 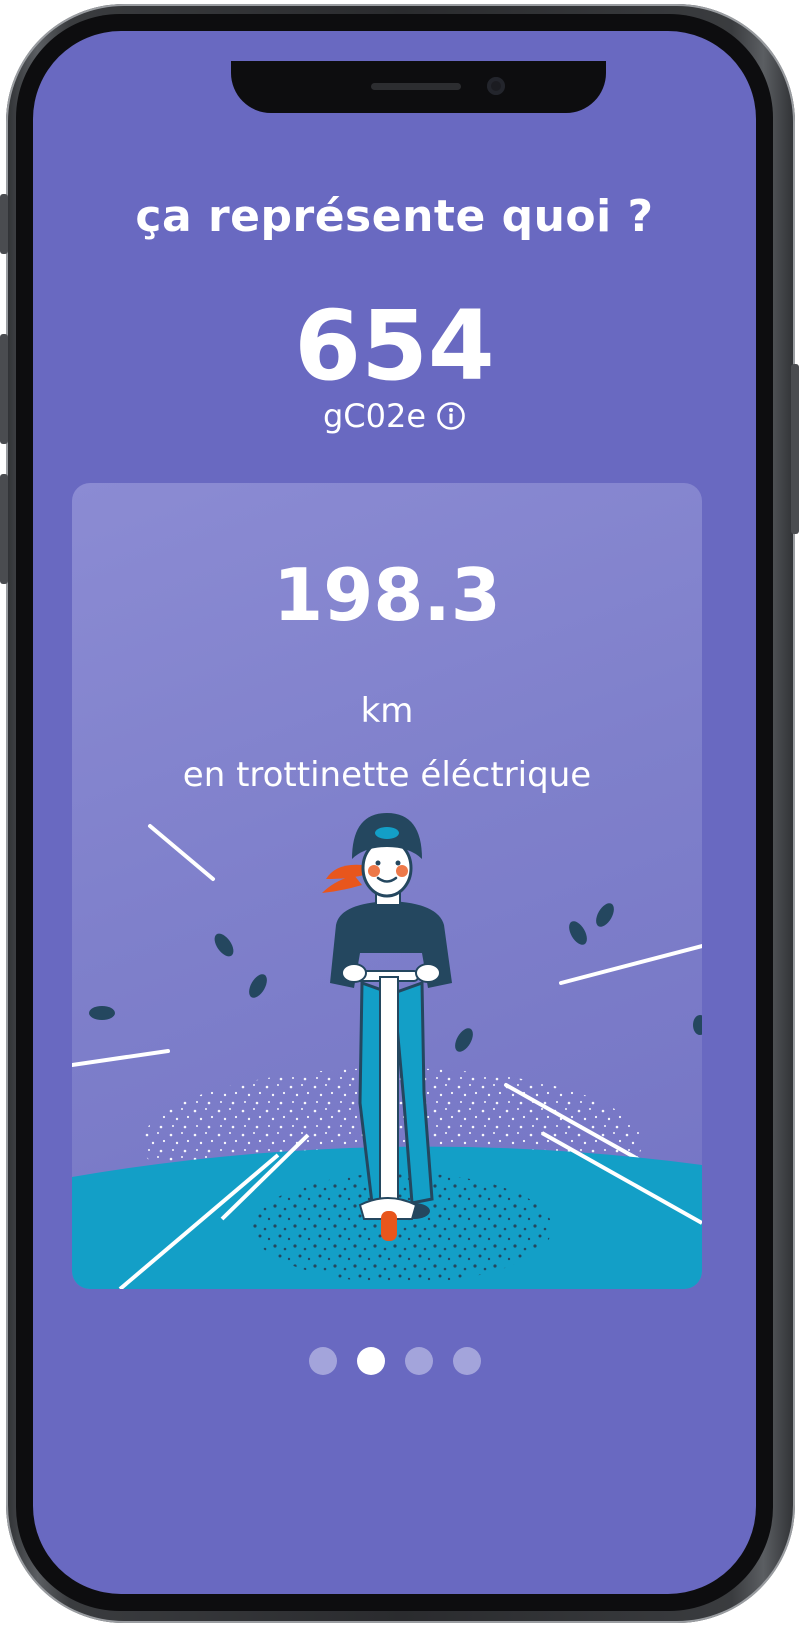 I want to click on phone-notch, so click(x=418, y=87).